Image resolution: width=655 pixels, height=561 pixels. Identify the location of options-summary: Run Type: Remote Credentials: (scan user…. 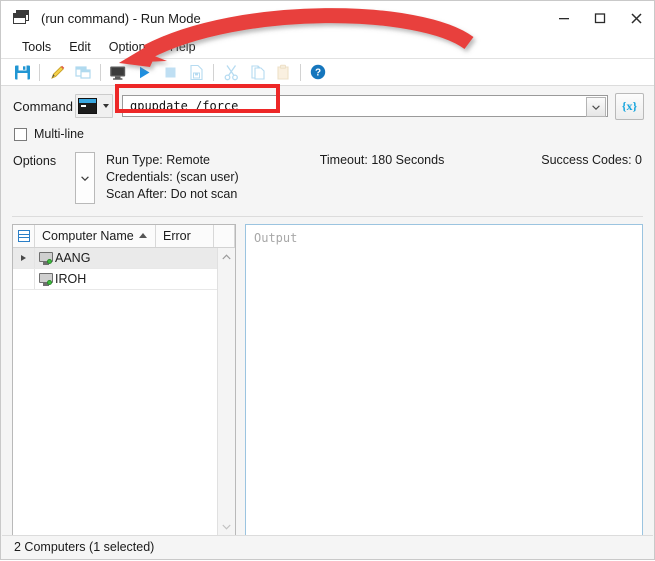
(172, 180).